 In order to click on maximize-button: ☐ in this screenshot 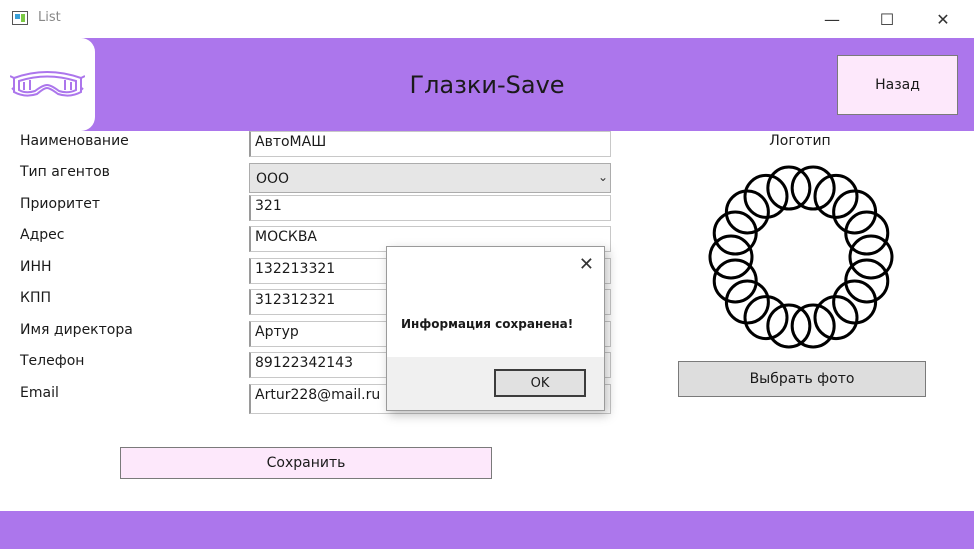, I will do `click(887, 19)`.